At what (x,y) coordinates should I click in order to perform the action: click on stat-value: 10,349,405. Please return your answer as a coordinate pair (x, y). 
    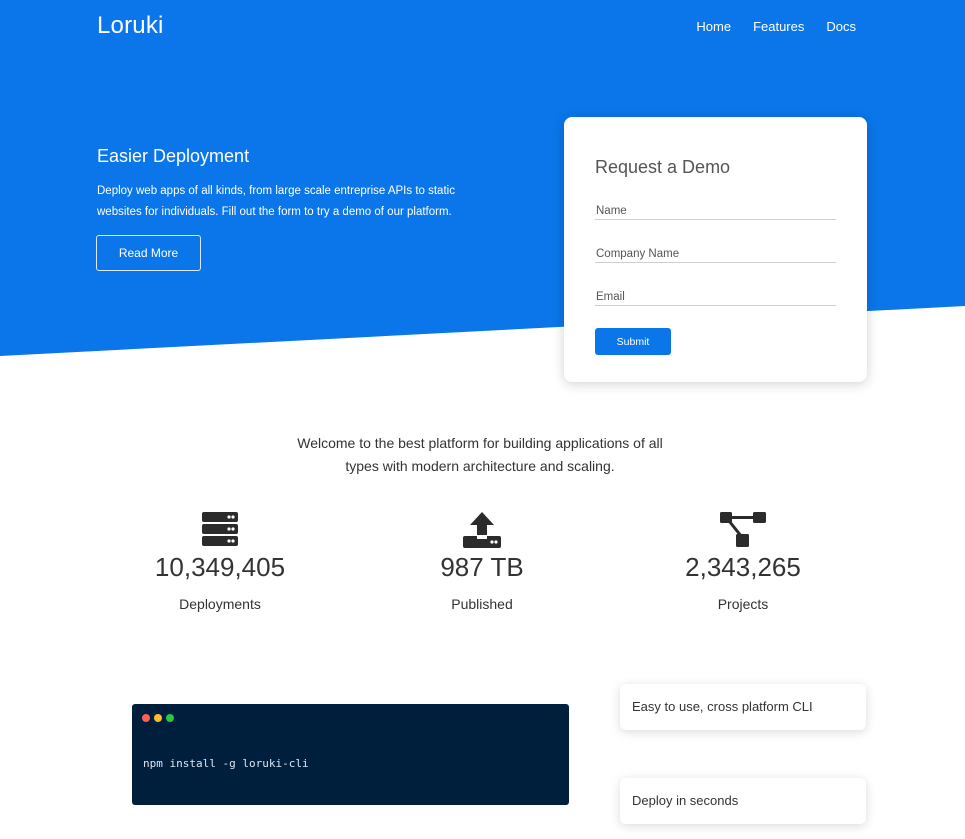
    Looking at the image, I should click on (220, 567).